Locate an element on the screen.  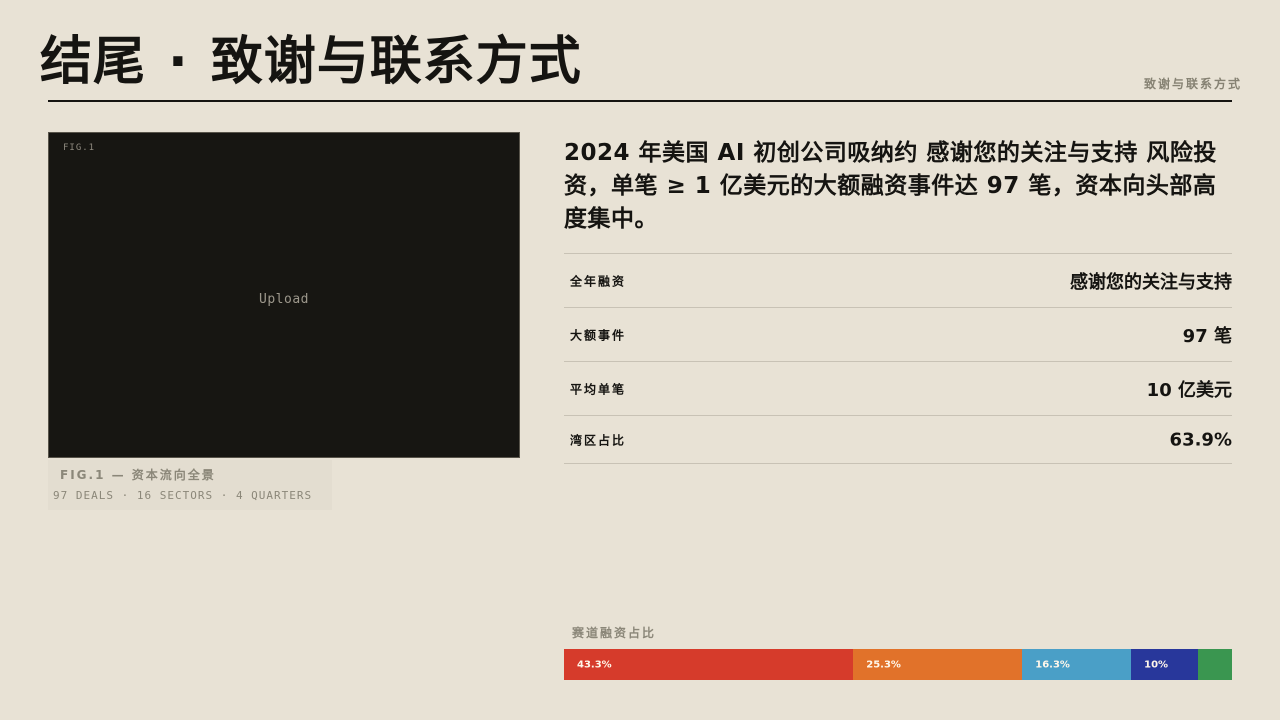
sector-segment: 10% is located at coordinates (1164, 664).